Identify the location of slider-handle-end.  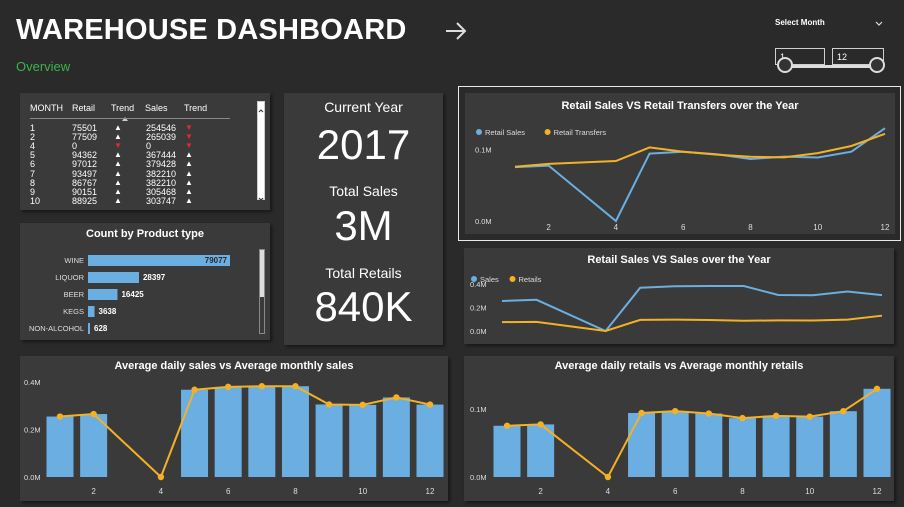
(877, 65).